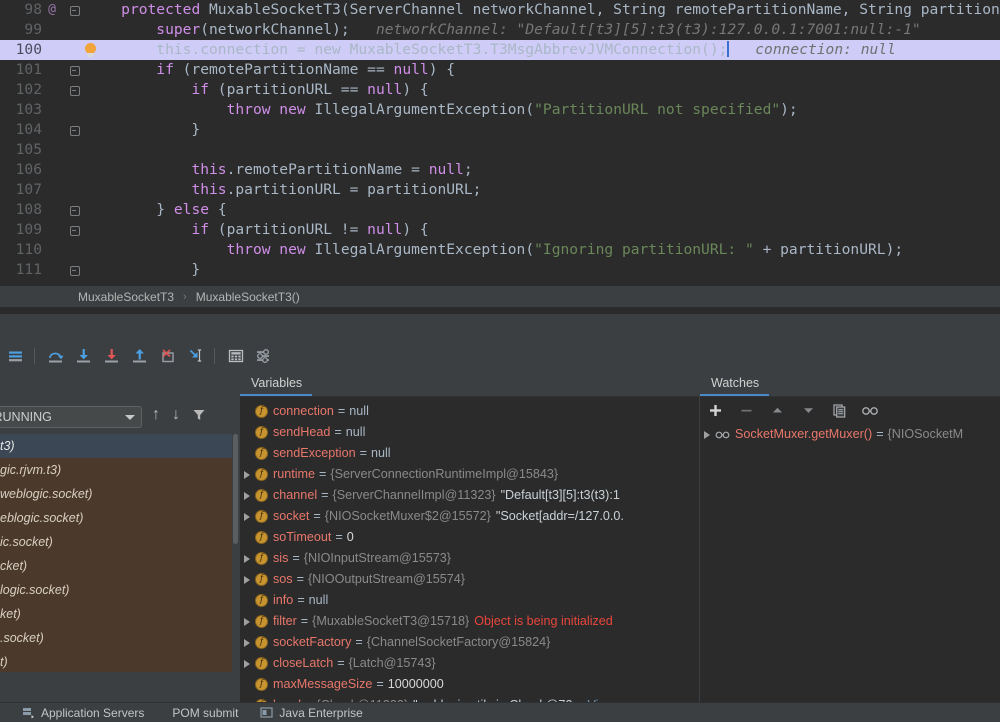  What do you see at coordinates (500, 70) in the screenshot?
I see `code-line: 101 if (remotePartitionName == null) {` at bounding box center [500, 70].